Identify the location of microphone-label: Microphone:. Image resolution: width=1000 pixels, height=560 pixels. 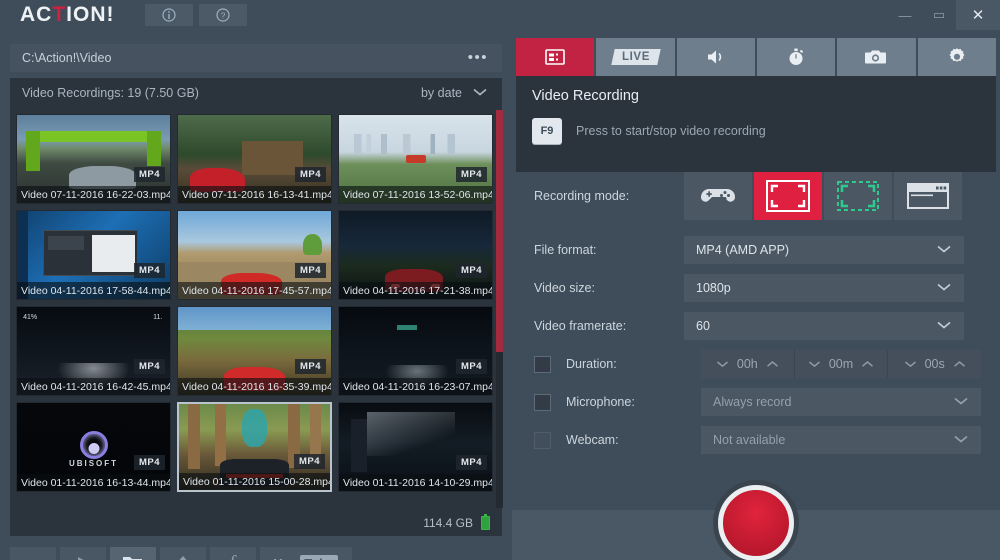
(600, 402).